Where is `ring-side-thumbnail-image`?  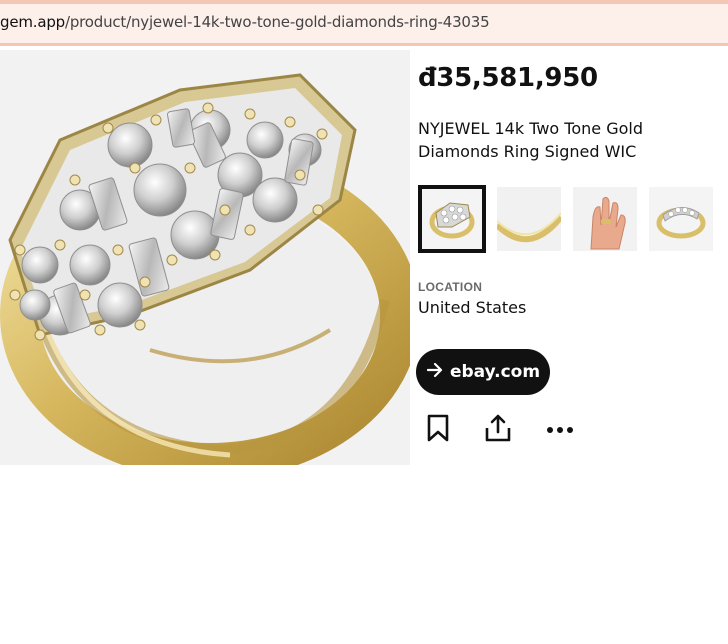
ring-side-thumbnail-image is located at coordinates (681, 219).